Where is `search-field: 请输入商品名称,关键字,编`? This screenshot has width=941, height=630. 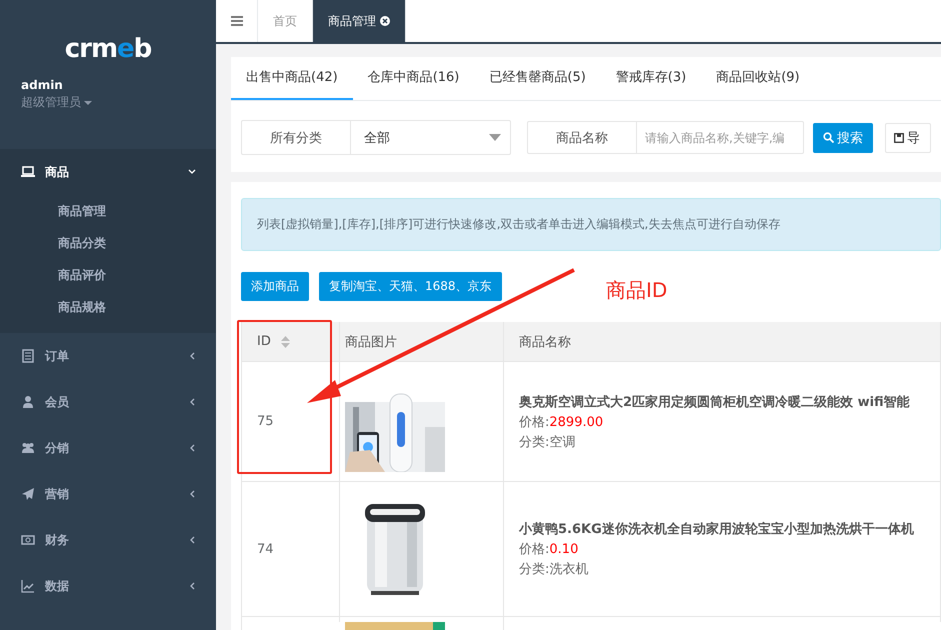
search-field: 请输入商品名称,关键字,编 is located at coordinates (720, 137).